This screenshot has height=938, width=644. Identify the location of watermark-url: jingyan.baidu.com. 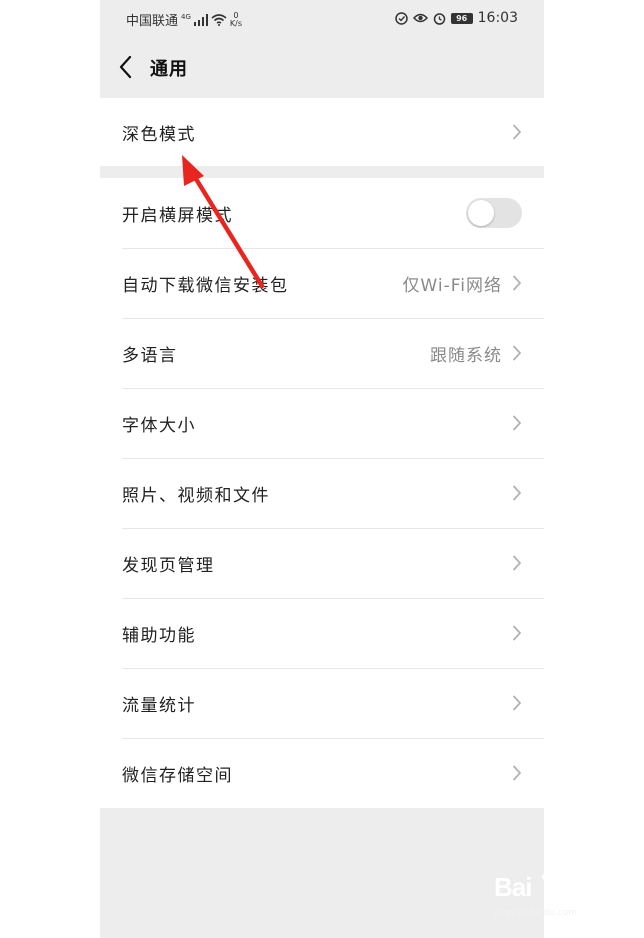
(536, 913).